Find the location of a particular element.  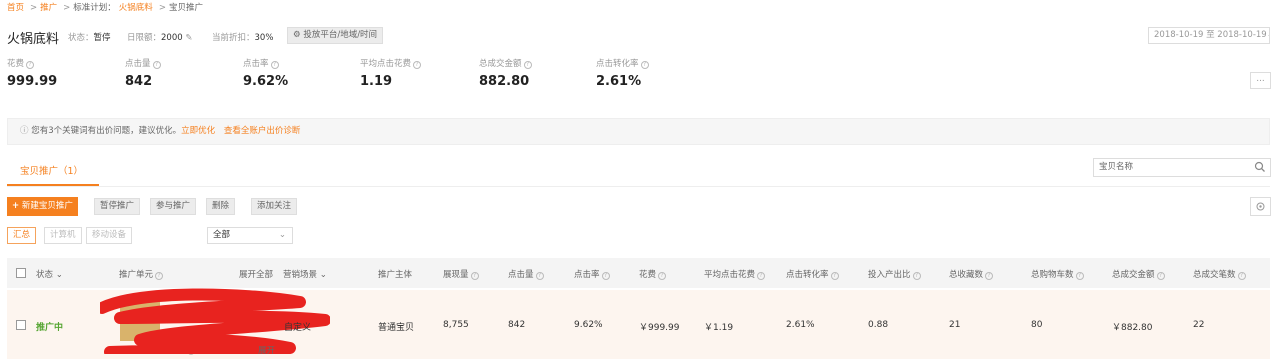

breadcrumb-plan: 火锅底料 is located at coordinates (136, 8).